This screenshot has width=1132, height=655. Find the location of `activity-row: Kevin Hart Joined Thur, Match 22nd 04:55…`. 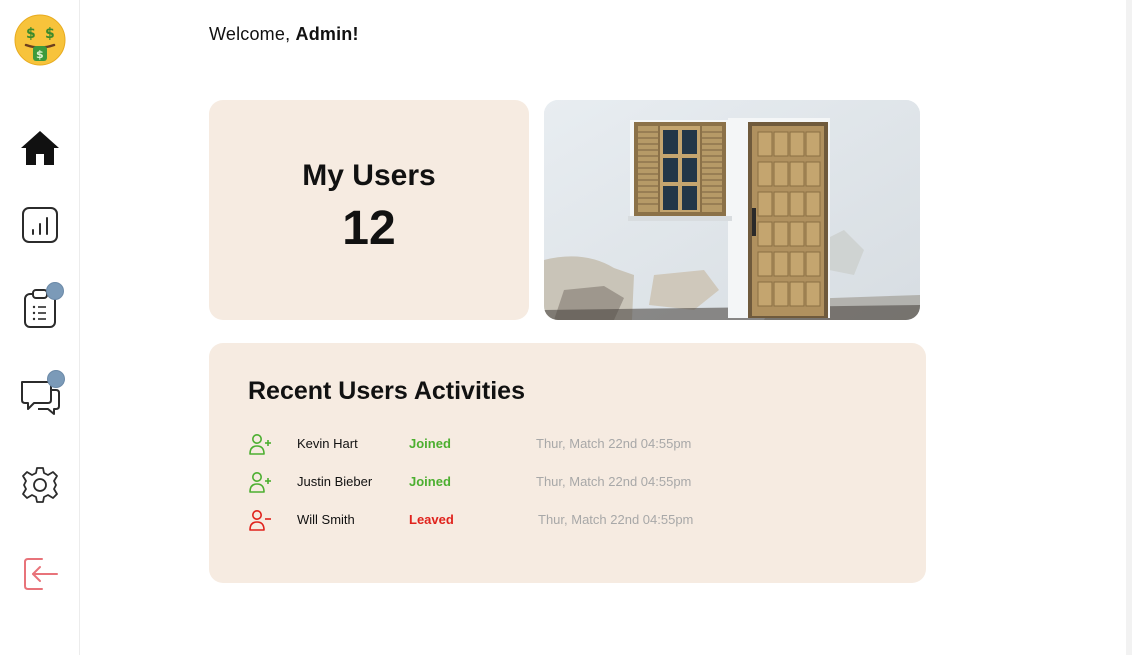

activity-row: Kevin Hart Joined Thur, Match 22nd 04:55… is located at coordinates (578, 444).